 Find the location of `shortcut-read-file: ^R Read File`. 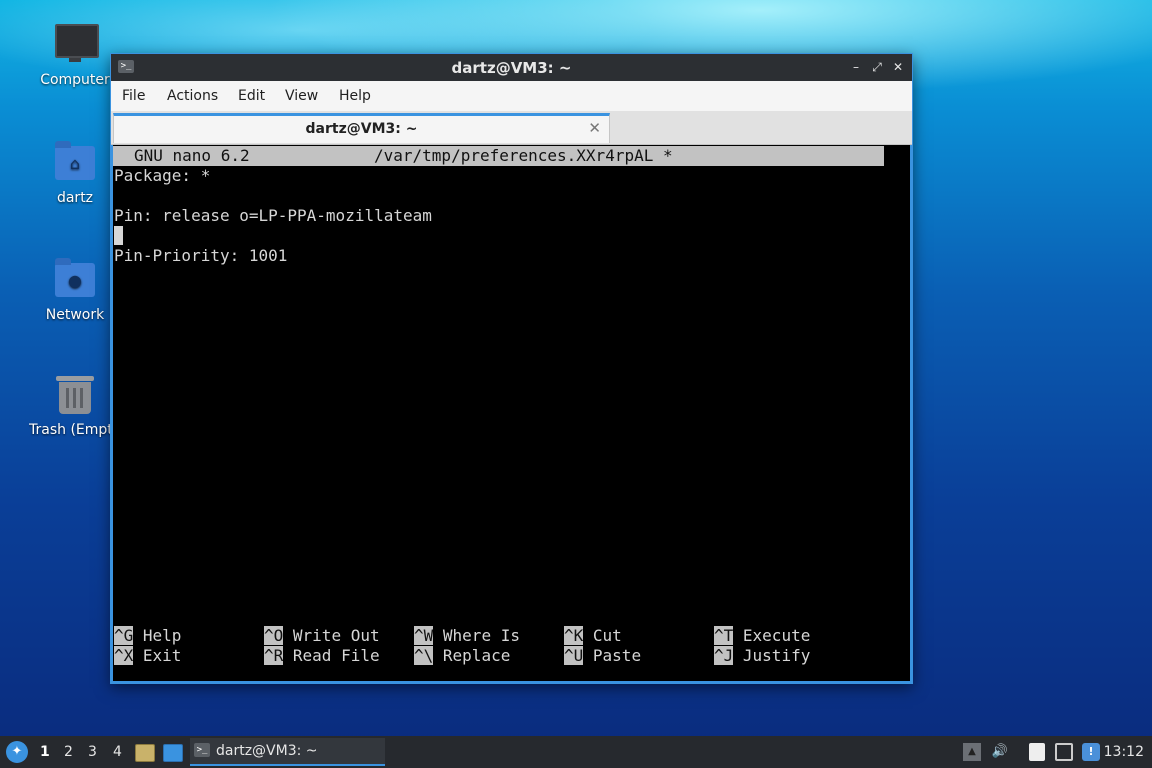

shortcut-read-file: ^R Read File is located at coordinates (322, 656).